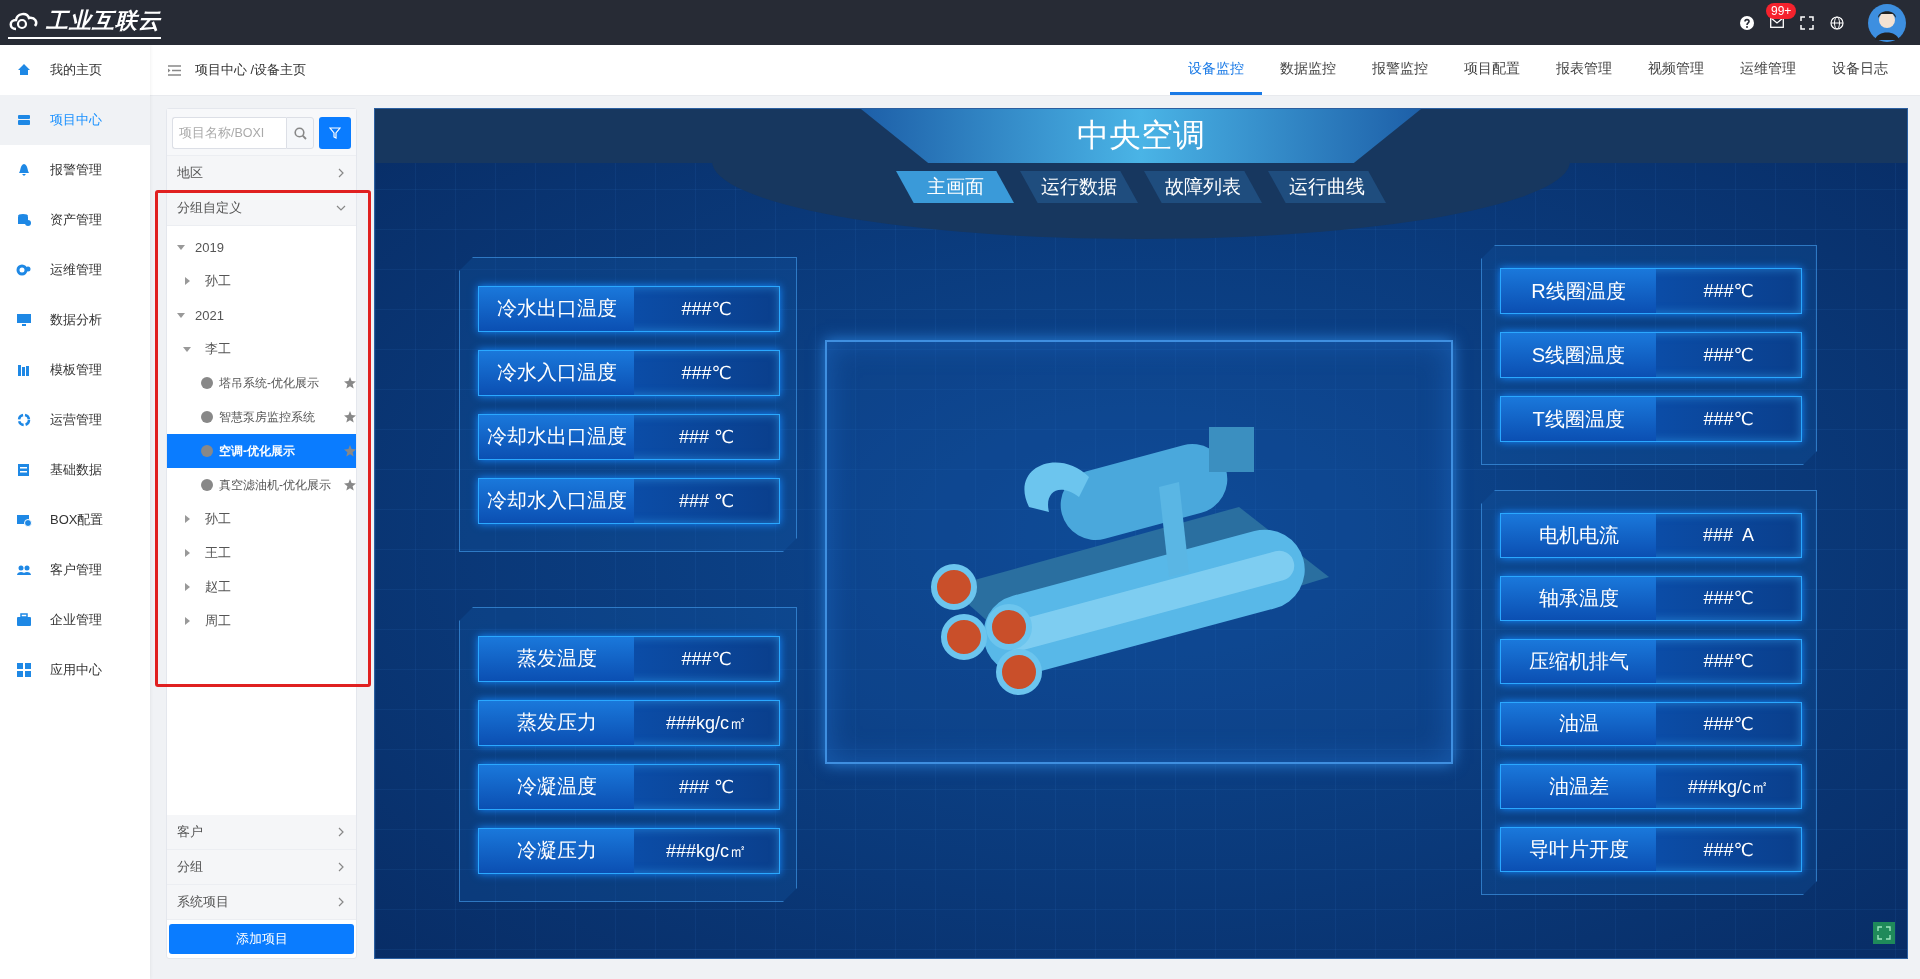 The width and height of the screenshot is (1920, 979). What do you see at coordinates (75, 370) in the screenshot?
I see `sidebar-item: 模板管理` at bounding box center [75, 370].